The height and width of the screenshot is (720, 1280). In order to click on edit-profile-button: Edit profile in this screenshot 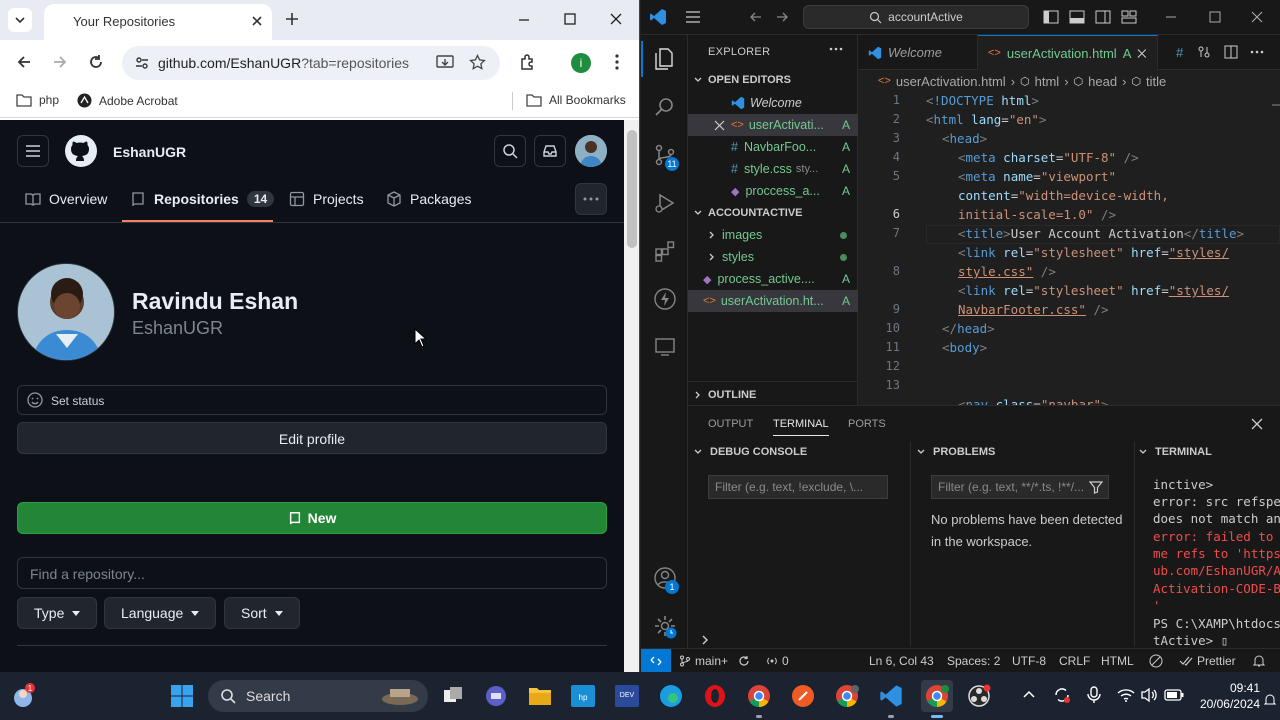, I will do `click(312, 438)`.